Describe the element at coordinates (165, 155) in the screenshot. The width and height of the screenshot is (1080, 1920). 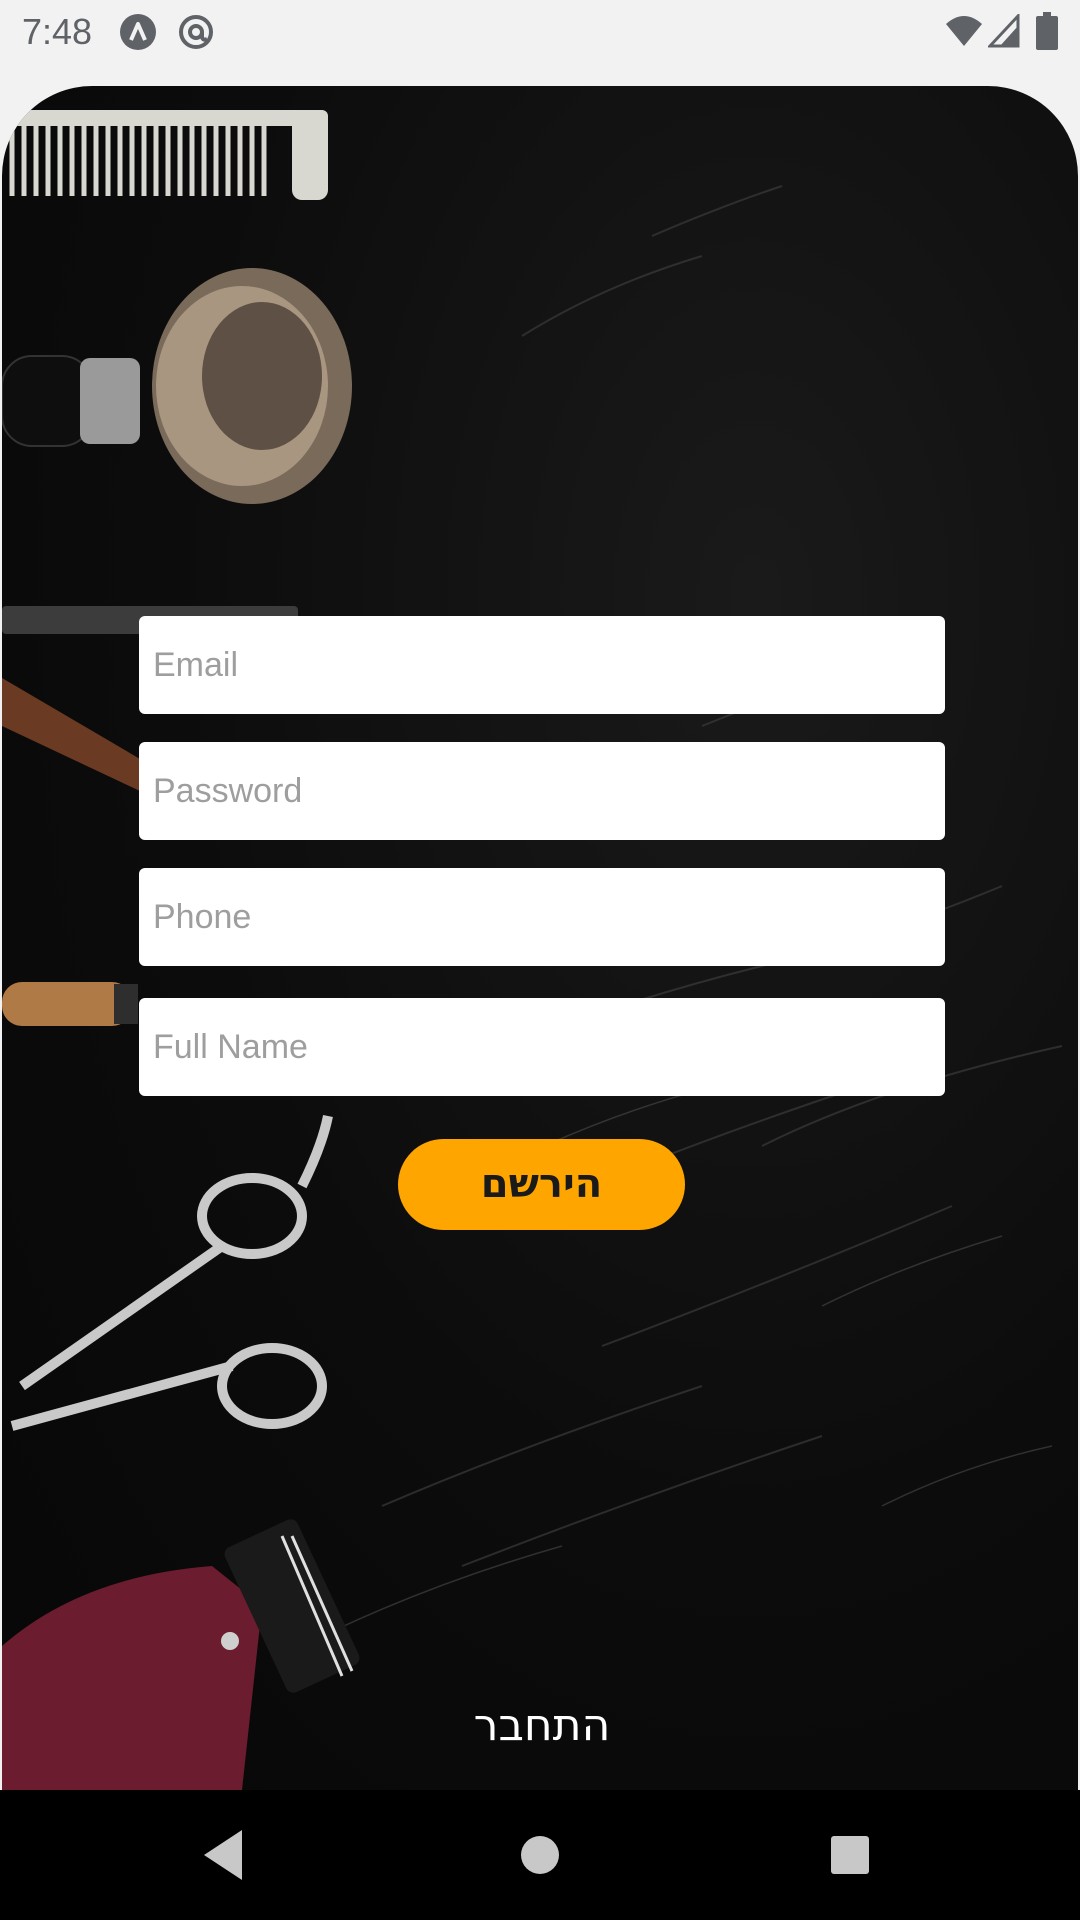
I see `comb-image` at that location.